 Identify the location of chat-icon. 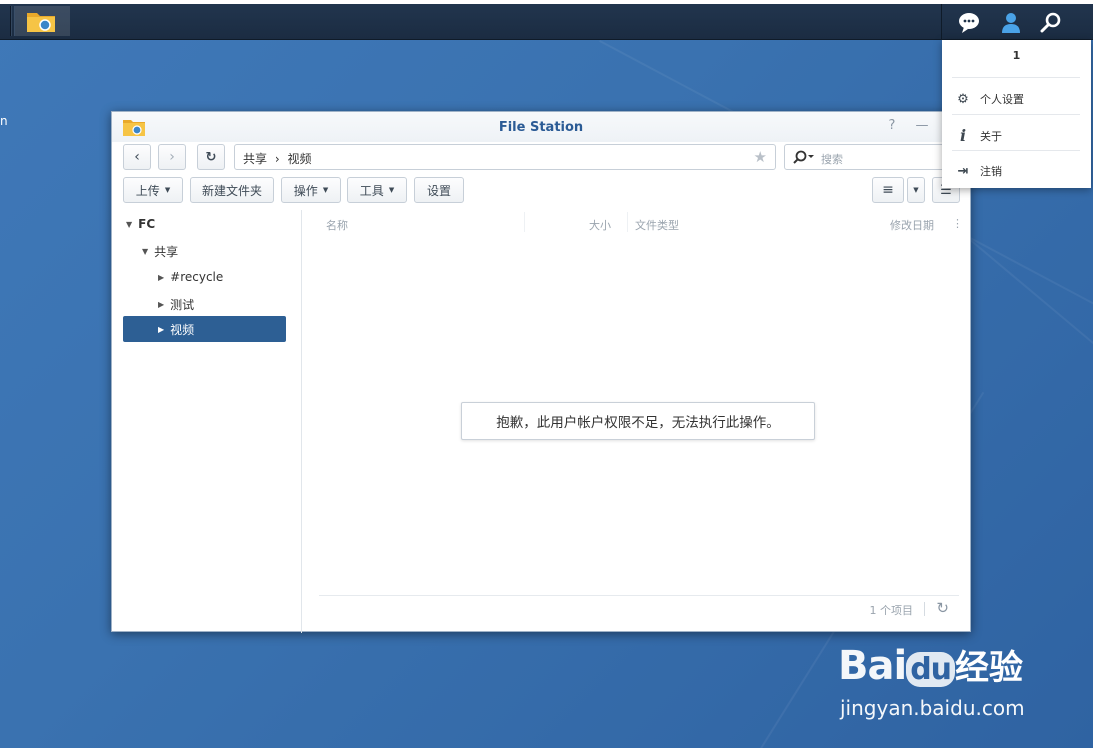
(969, 23).